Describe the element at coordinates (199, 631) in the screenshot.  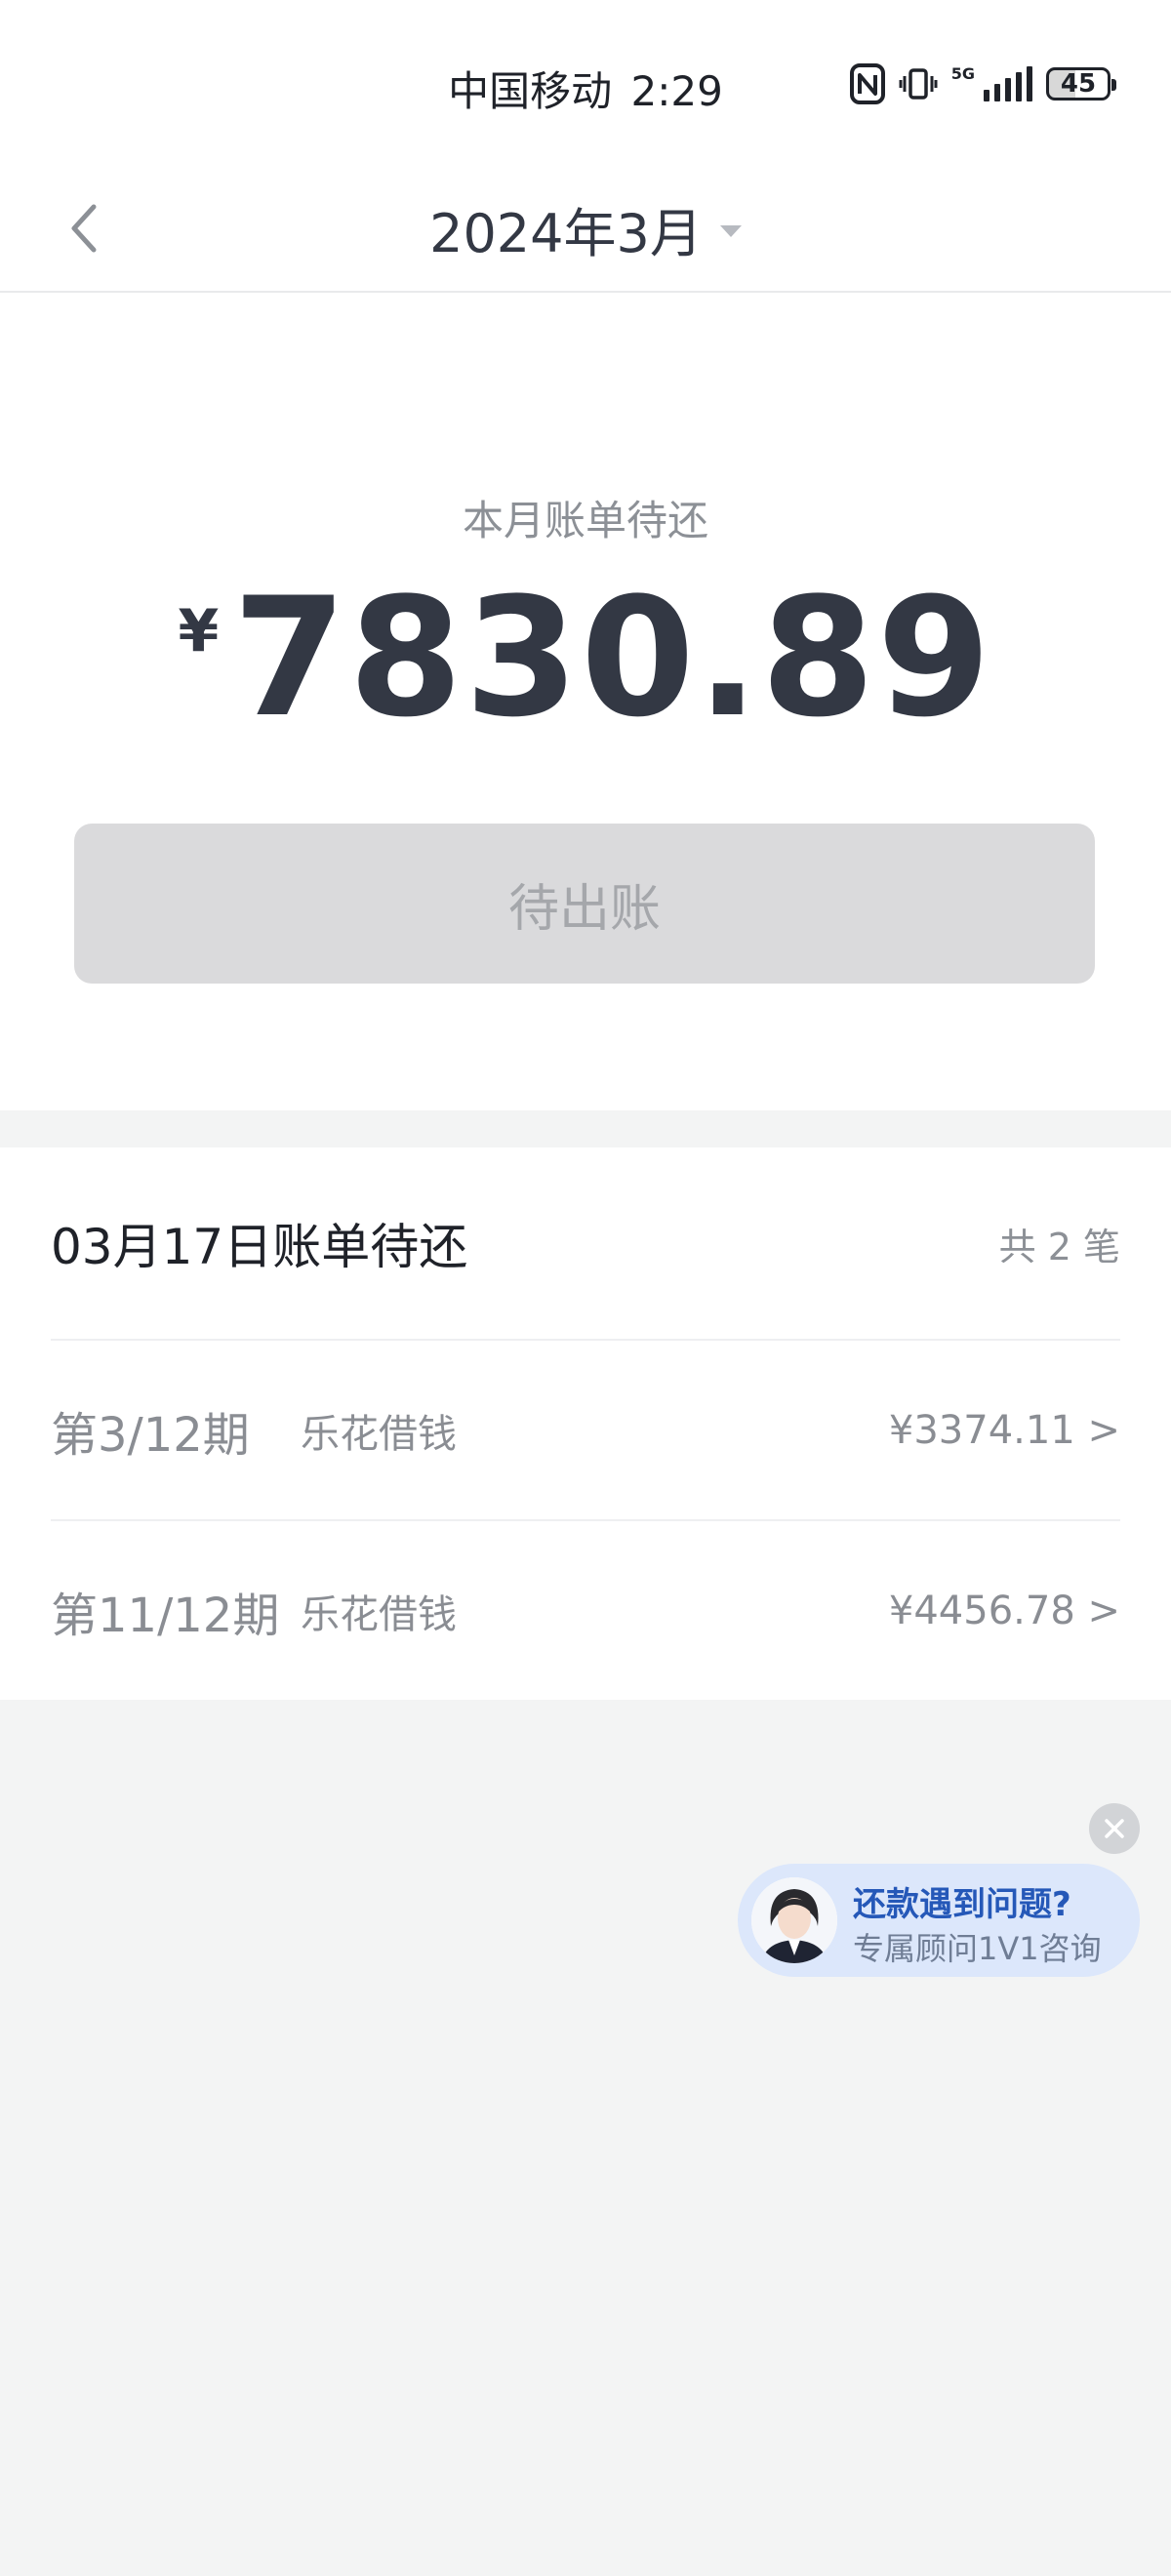
I see `currency-symbol: ¥` at that location.